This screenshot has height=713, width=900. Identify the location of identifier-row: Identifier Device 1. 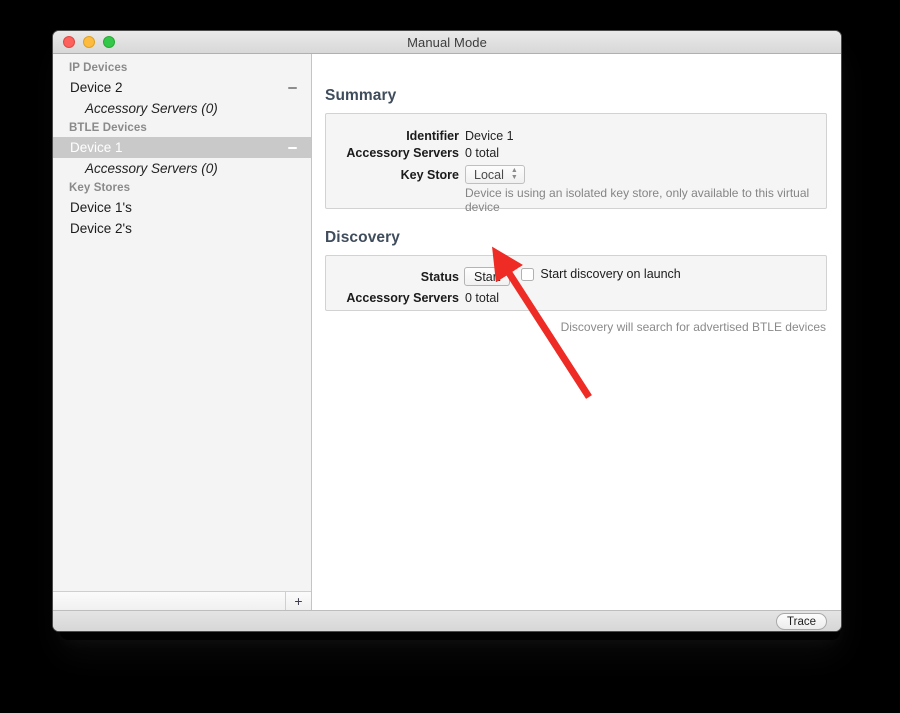
(576, 135).